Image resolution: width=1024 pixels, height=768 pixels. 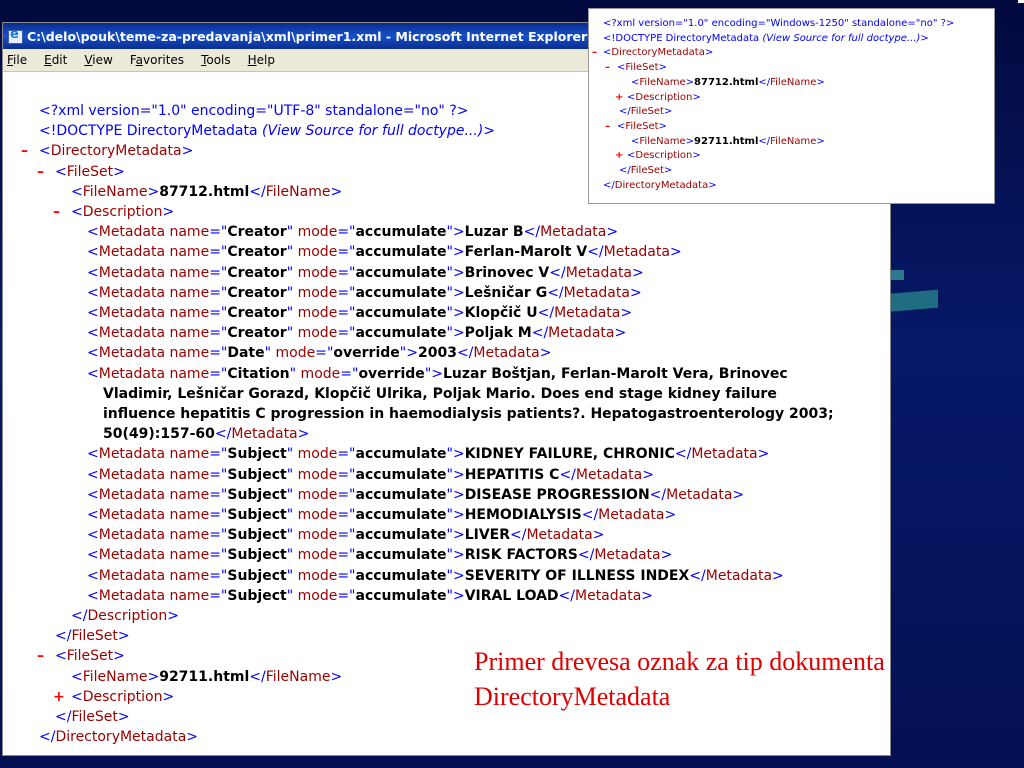 I want to click on xml-line: </FileSet>, so click(x=646, y=112).